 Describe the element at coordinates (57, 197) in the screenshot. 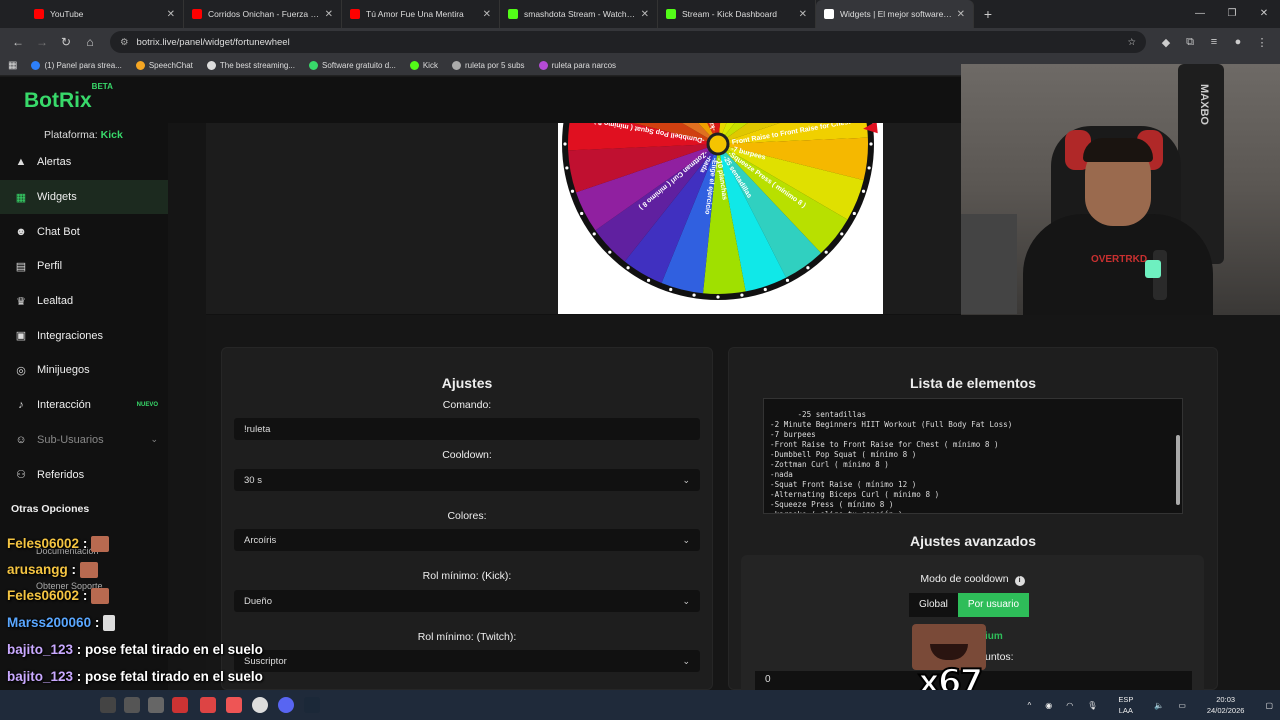

I see `sidebar-item-label: Widgets` at that location.